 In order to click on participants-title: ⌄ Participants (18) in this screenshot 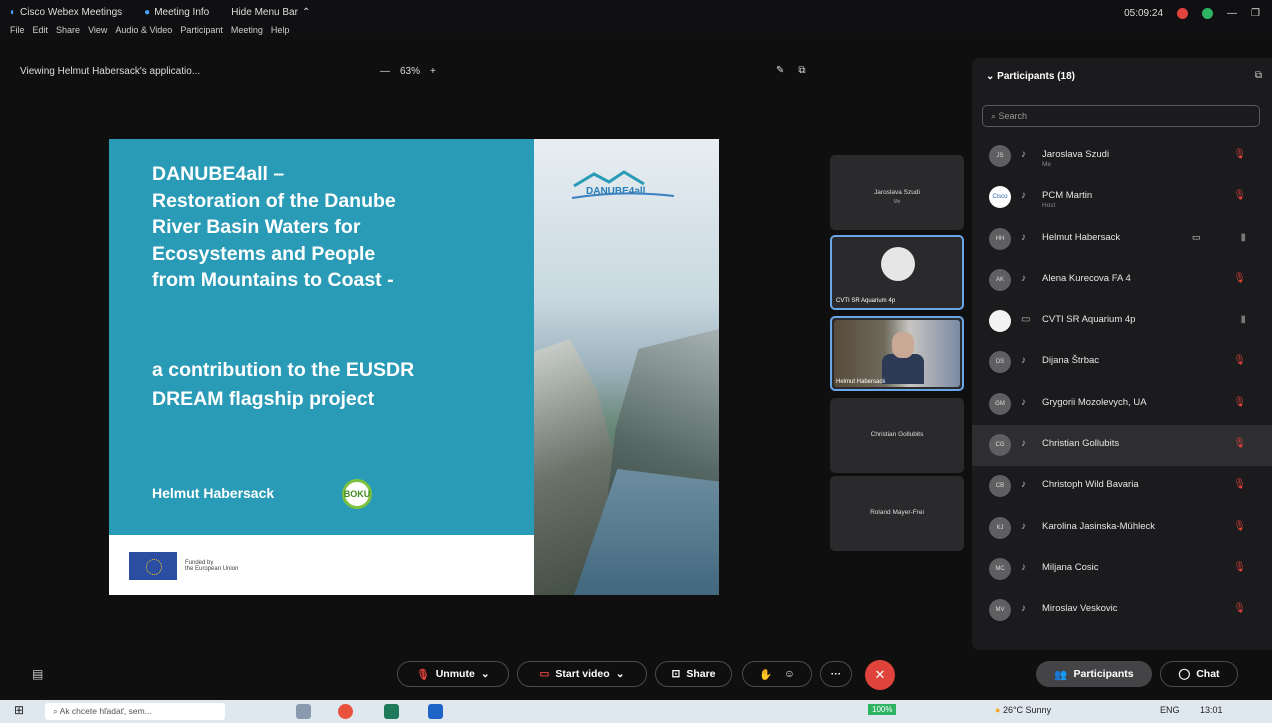, I will do `click(1030, 76)`.